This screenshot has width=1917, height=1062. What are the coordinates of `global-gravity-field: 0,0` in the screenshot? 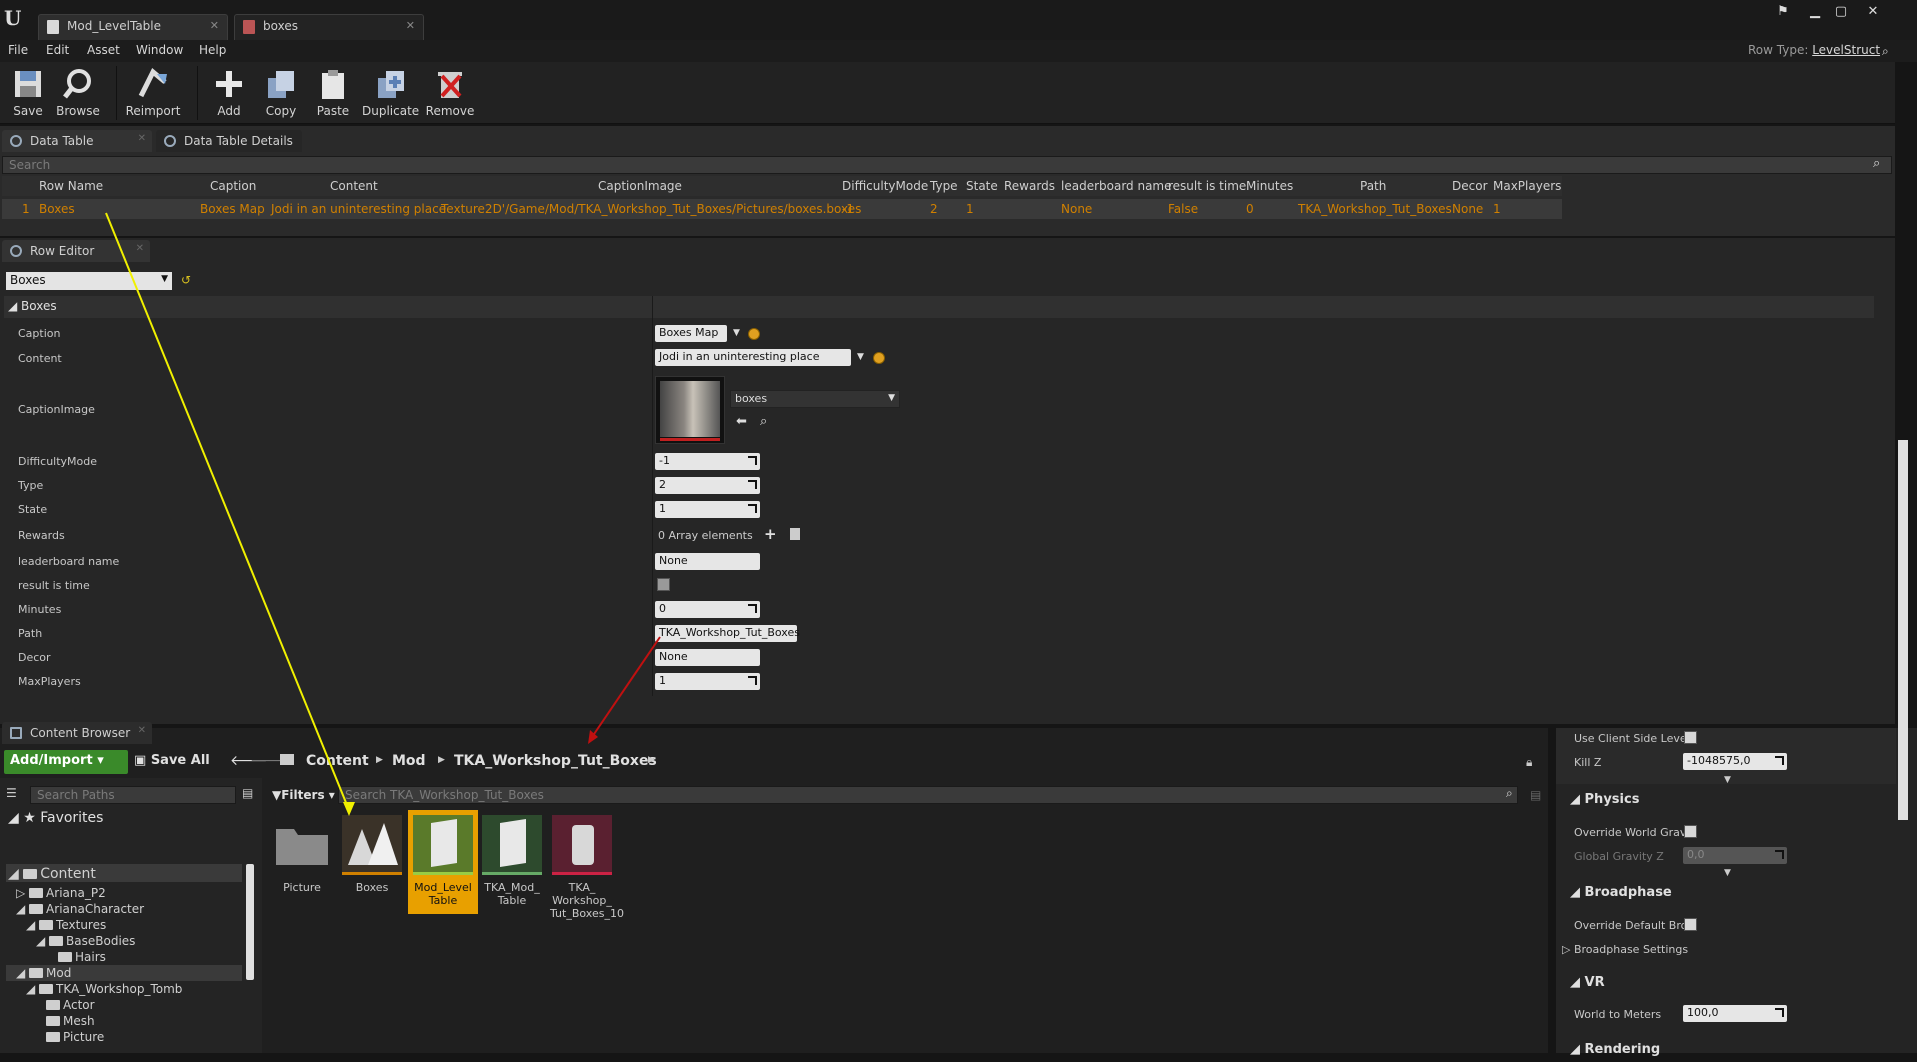 It's located at (1735, 855).